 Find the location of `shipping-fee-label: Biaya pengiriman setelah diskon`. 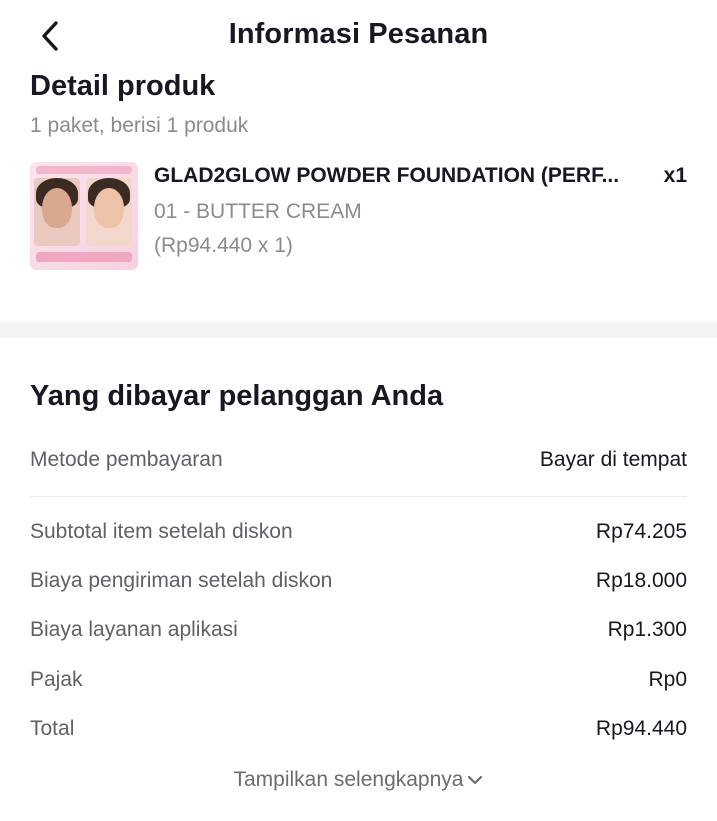

shipping-fee-label: Biaya pengiriman setelah diskon is located at coordinates (181, 580).